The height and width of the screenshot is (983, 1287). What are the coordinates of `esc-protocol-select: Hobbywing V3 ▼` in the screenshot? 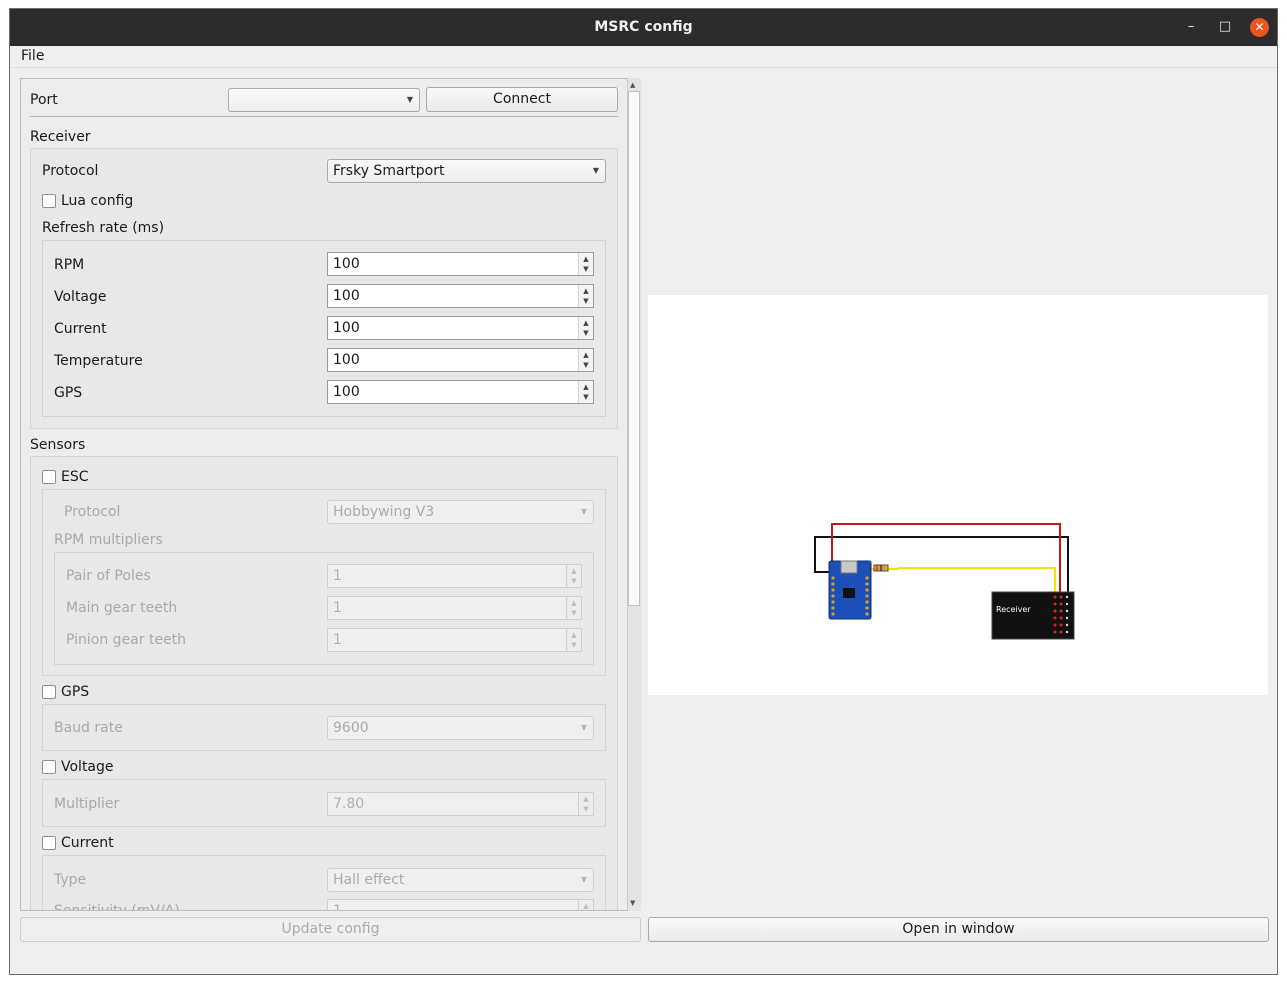 It's located at (460, 512).